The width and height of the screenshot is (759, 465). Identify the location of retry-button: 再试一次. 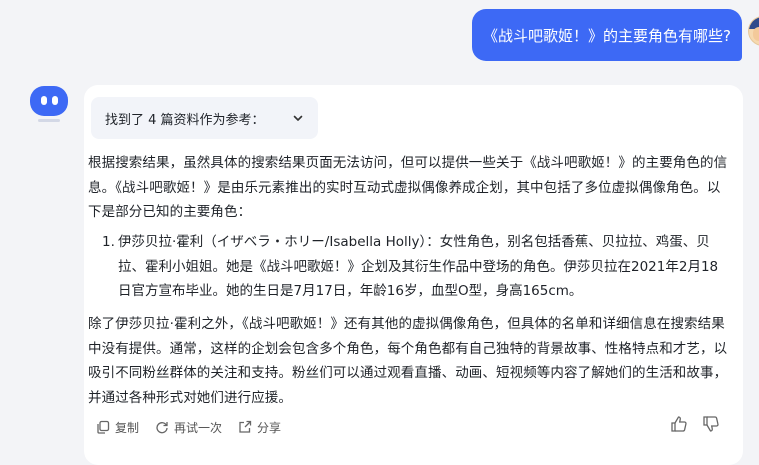
(188, 427).